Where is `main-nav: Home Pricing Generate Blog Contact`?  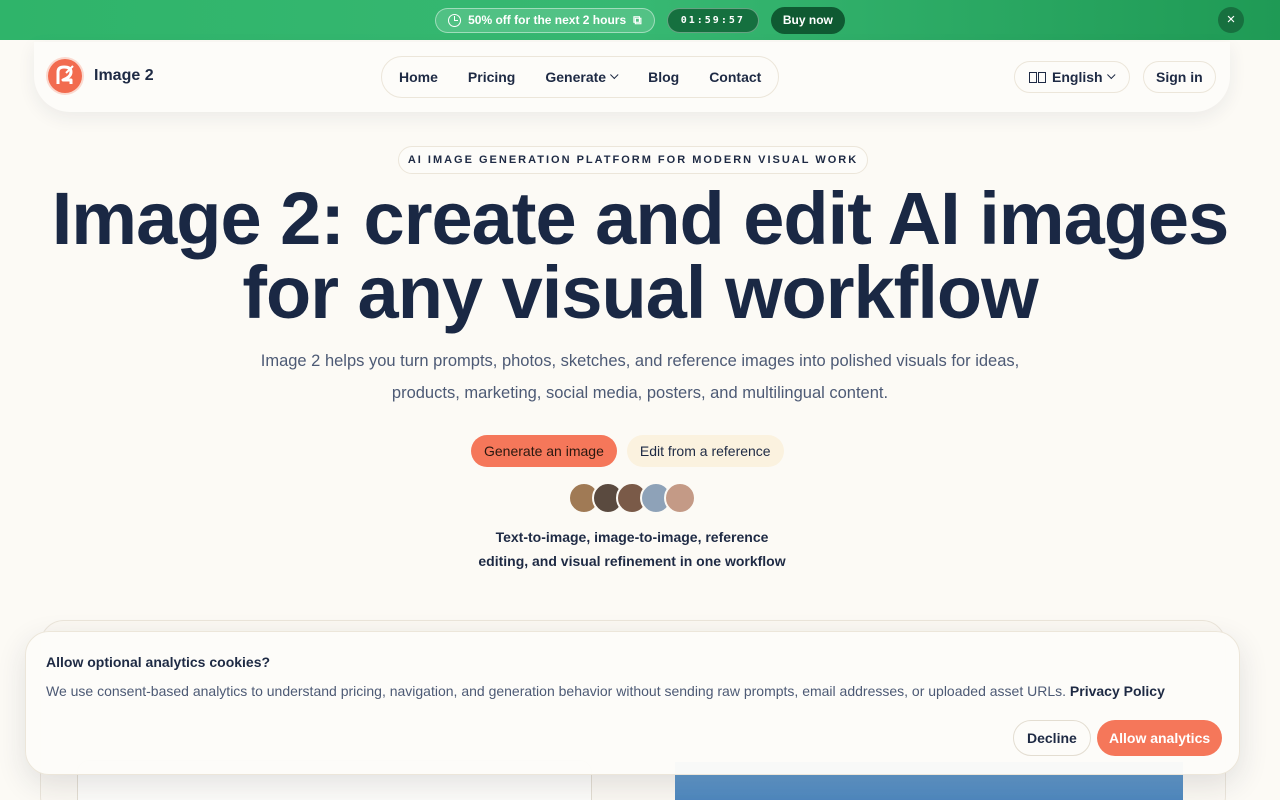 main-nav: Home Pricing Generate Blog Contact is located at coordinates (580, 77).